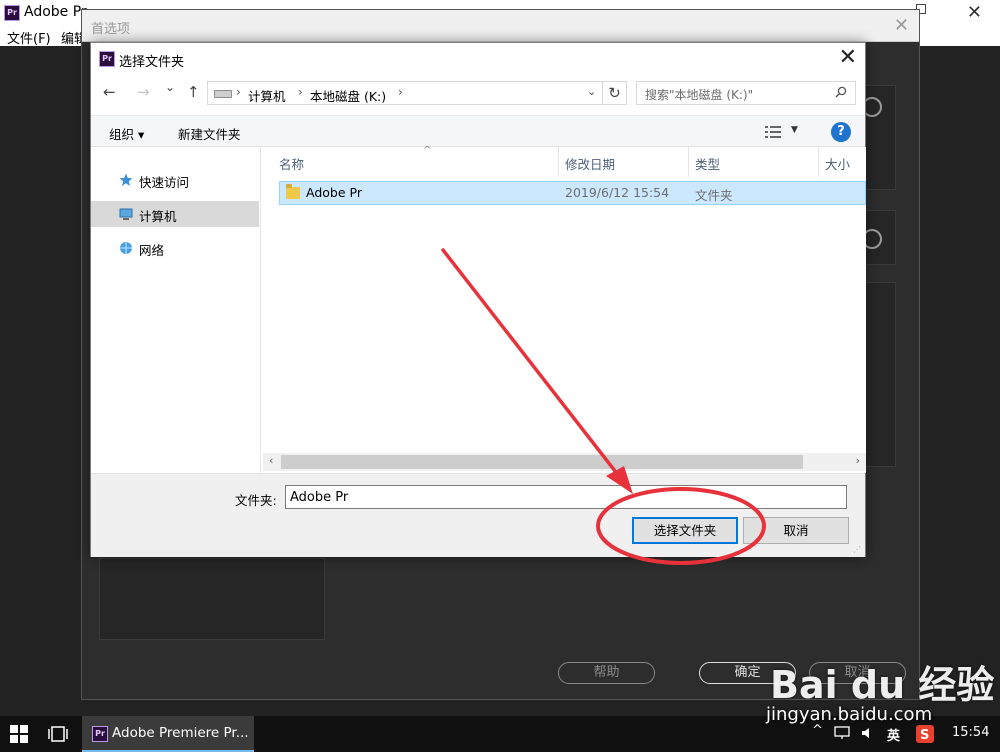 Image resolution: width=1000 pixels, height=752 pixels. What do you see at coordinates (566, 497) in the screenshot?
I see `folder-name-input` at bounding box center [566, 497].